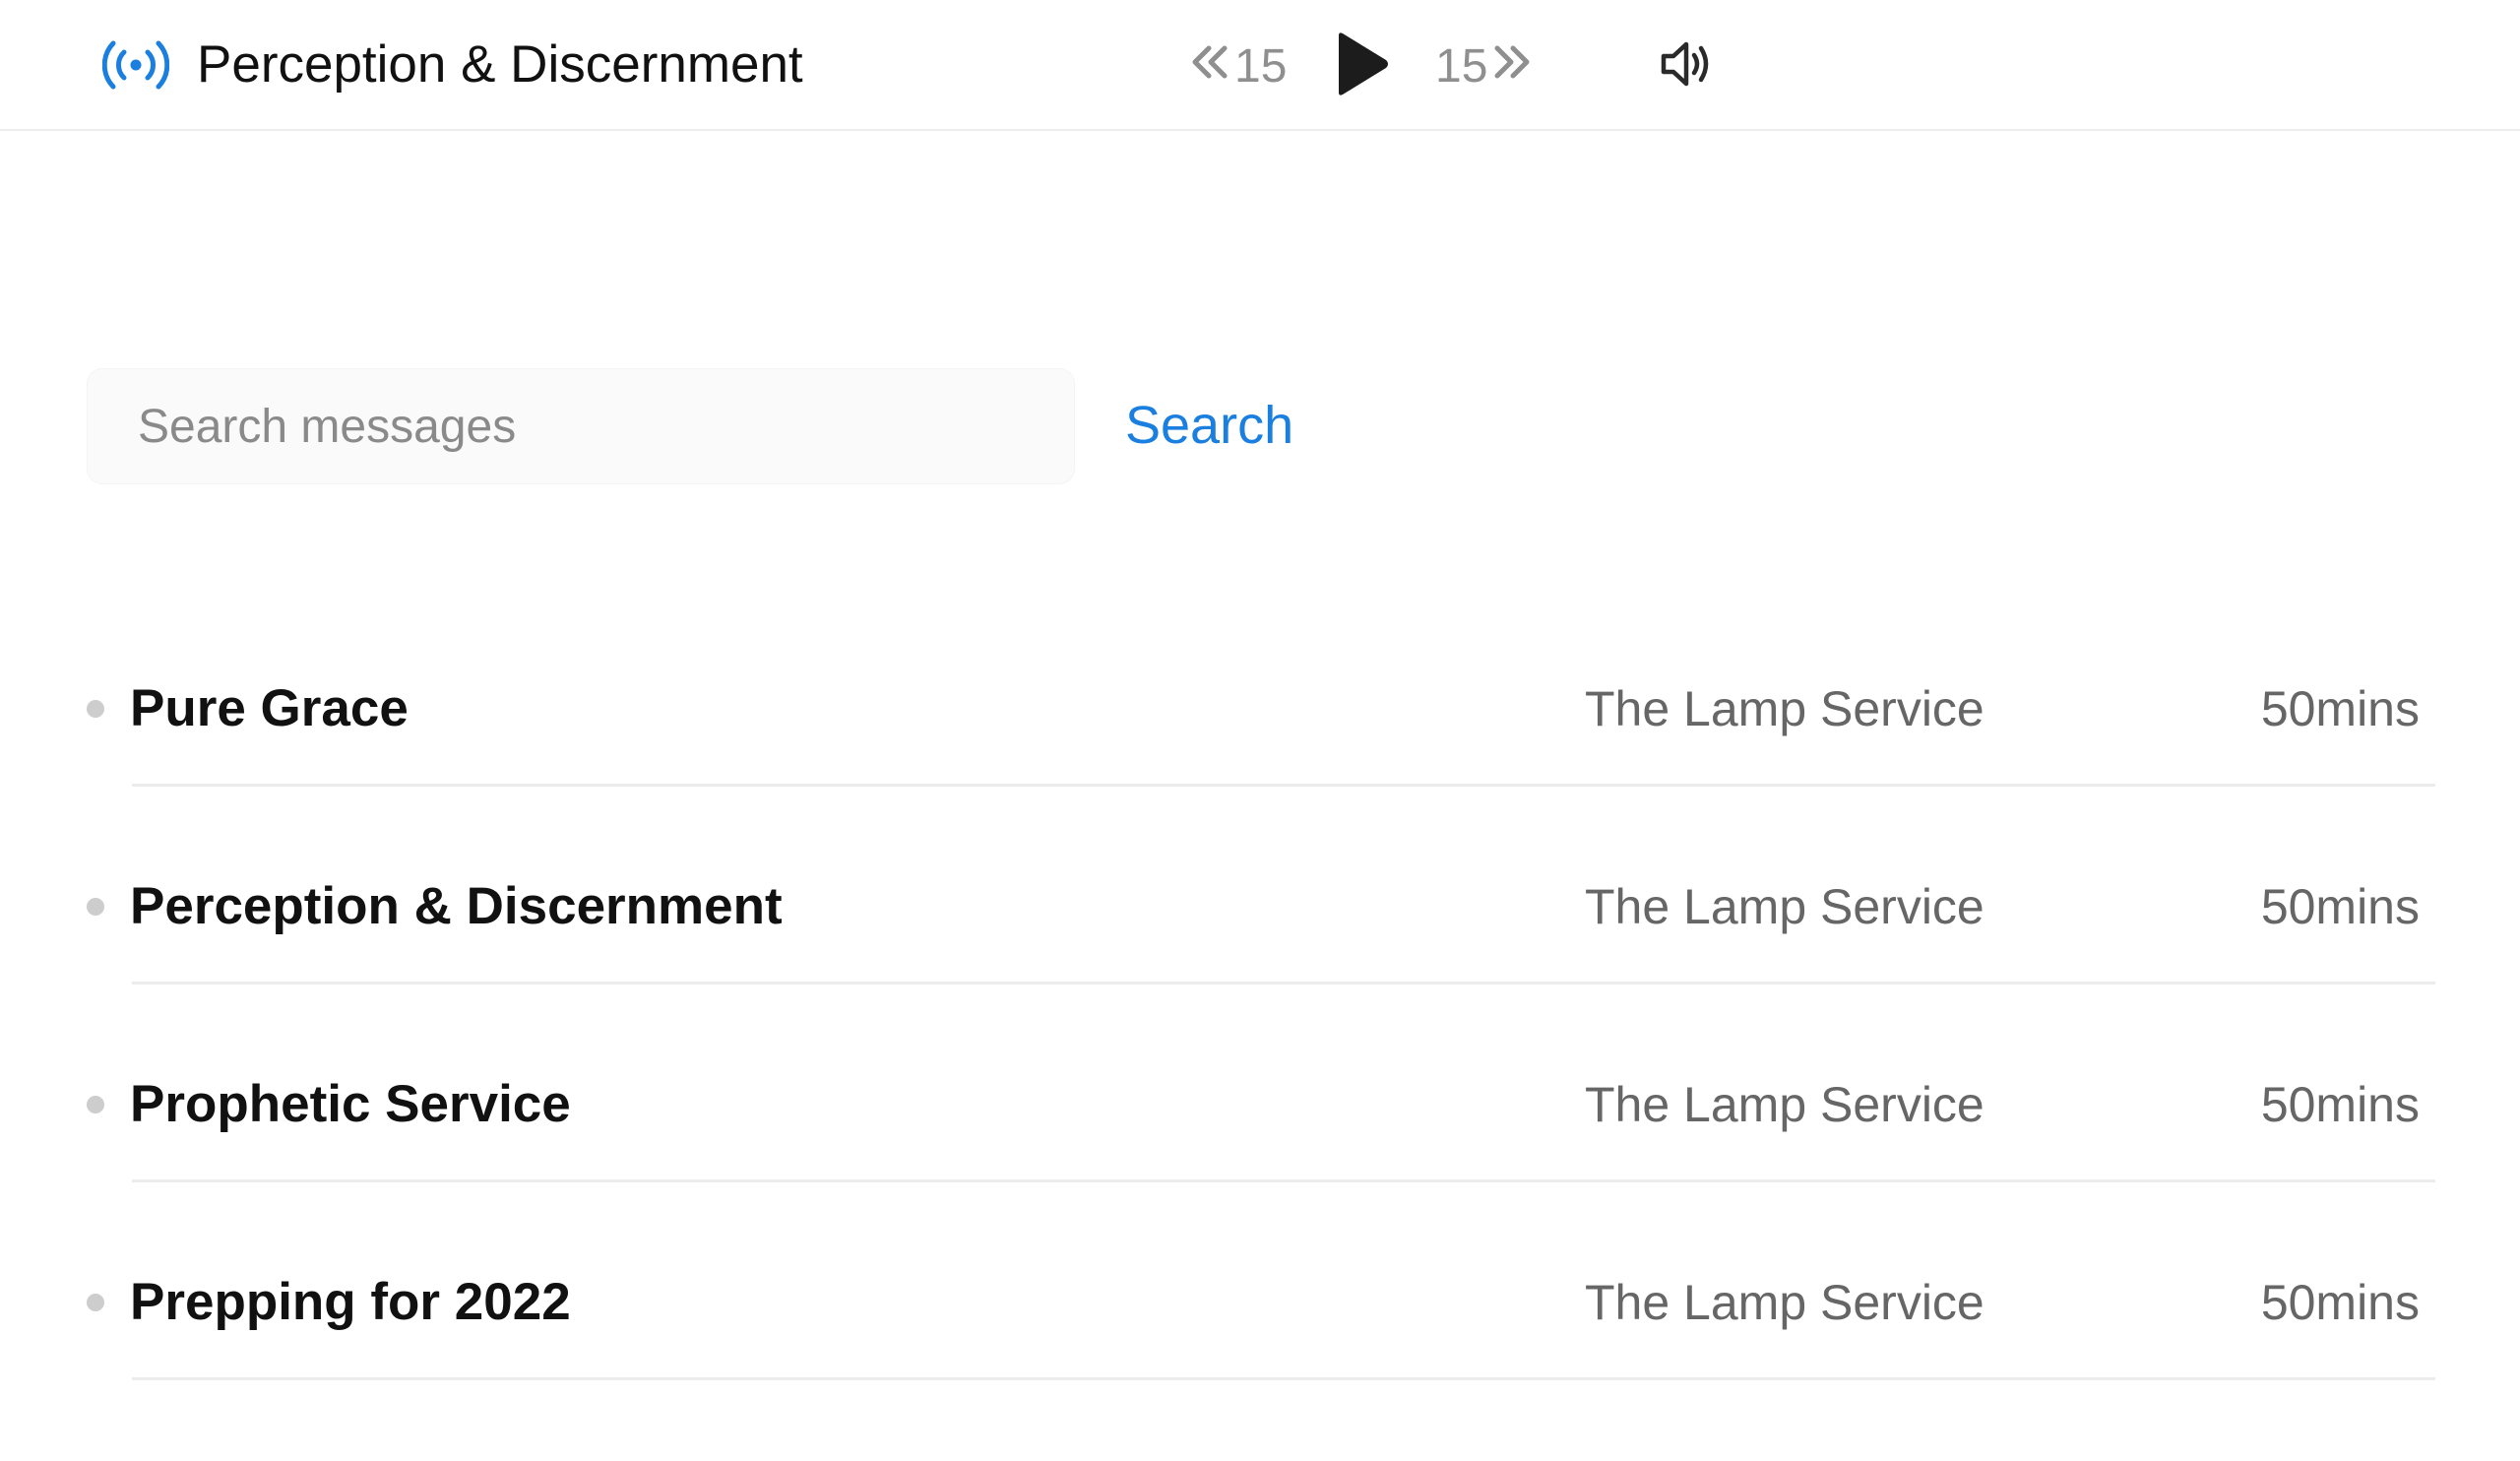  I want to click on message-title: Pure Grace, so click(269, 708).